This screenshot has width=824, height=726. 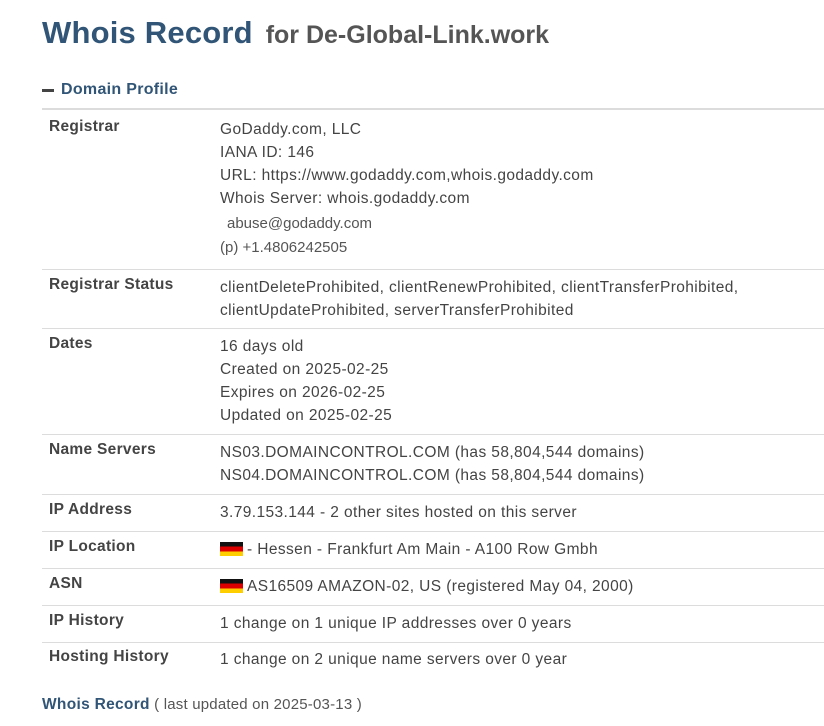 I want to click on minus-icon, so click(x=48, y=90).